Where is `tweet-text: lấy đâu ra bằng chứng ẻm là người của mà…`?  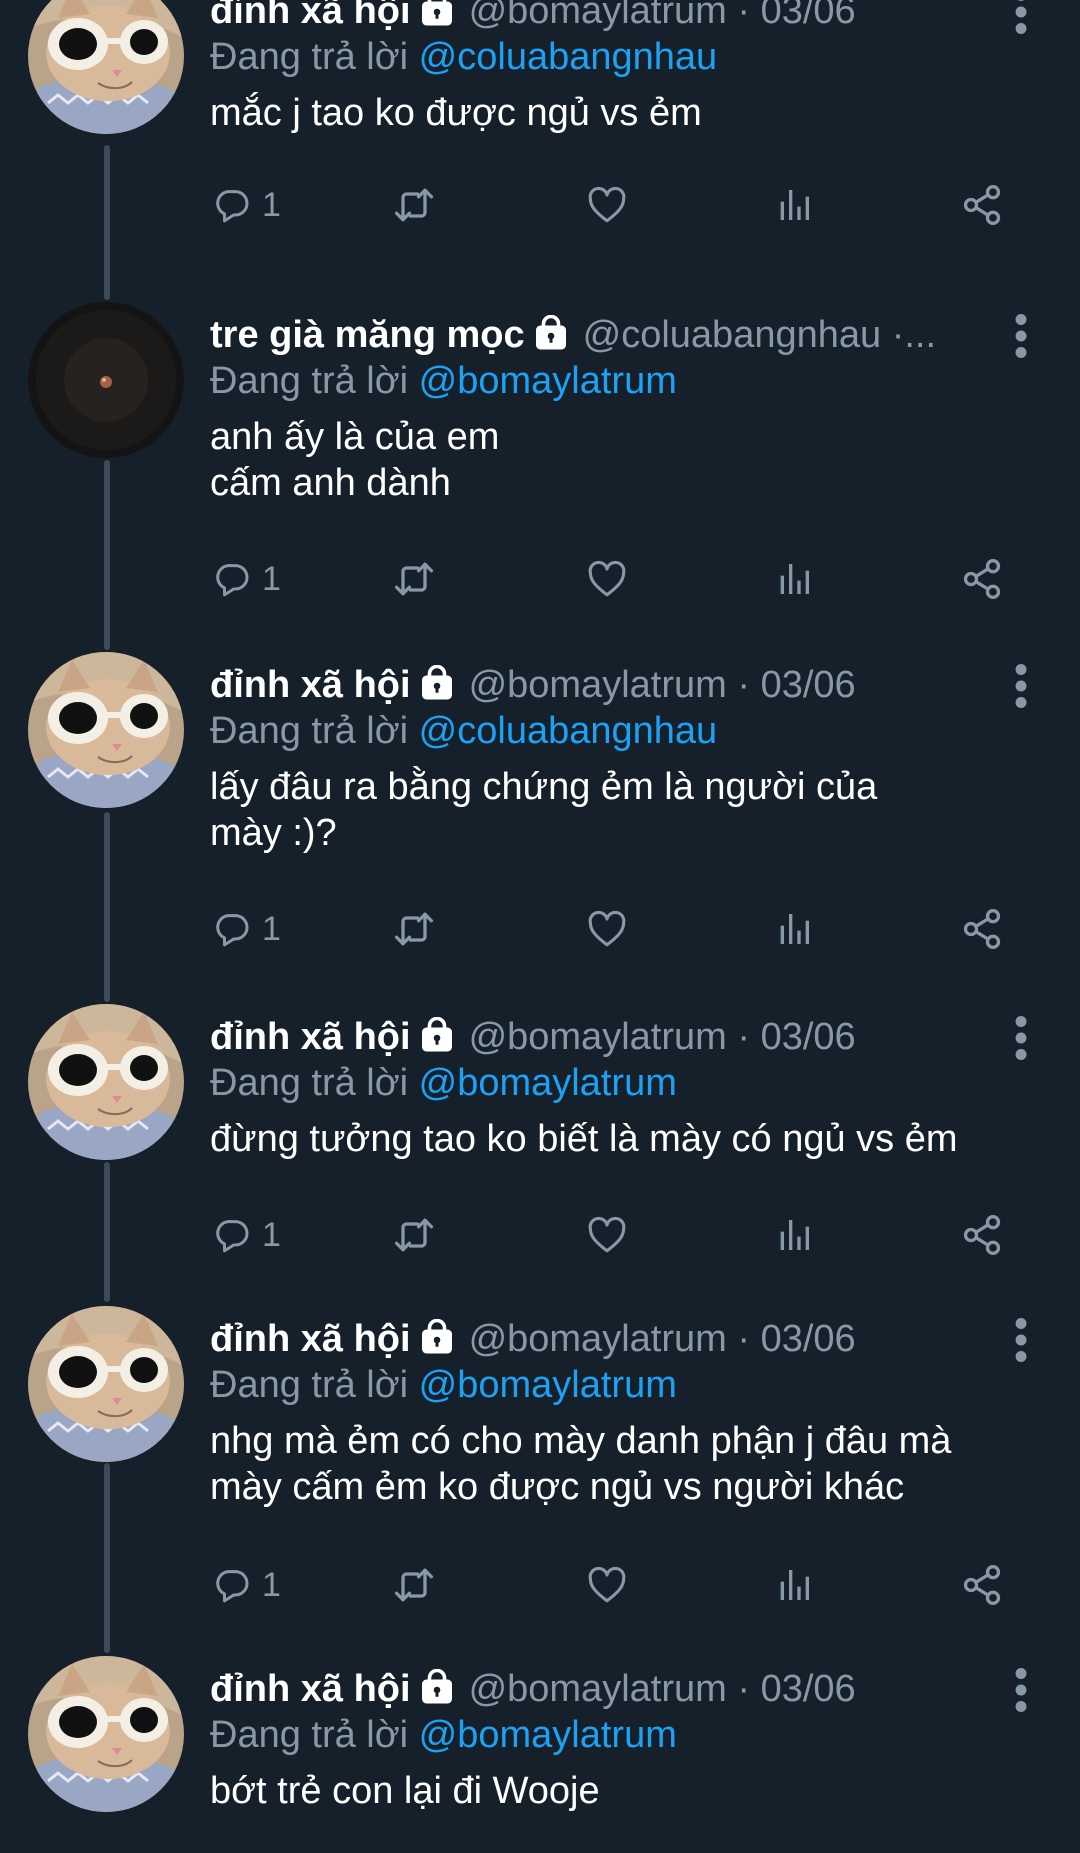 tweet-text: lấy đâu ra bằng chứng ẻm là người của mà… is located at coordinates (630, 810).